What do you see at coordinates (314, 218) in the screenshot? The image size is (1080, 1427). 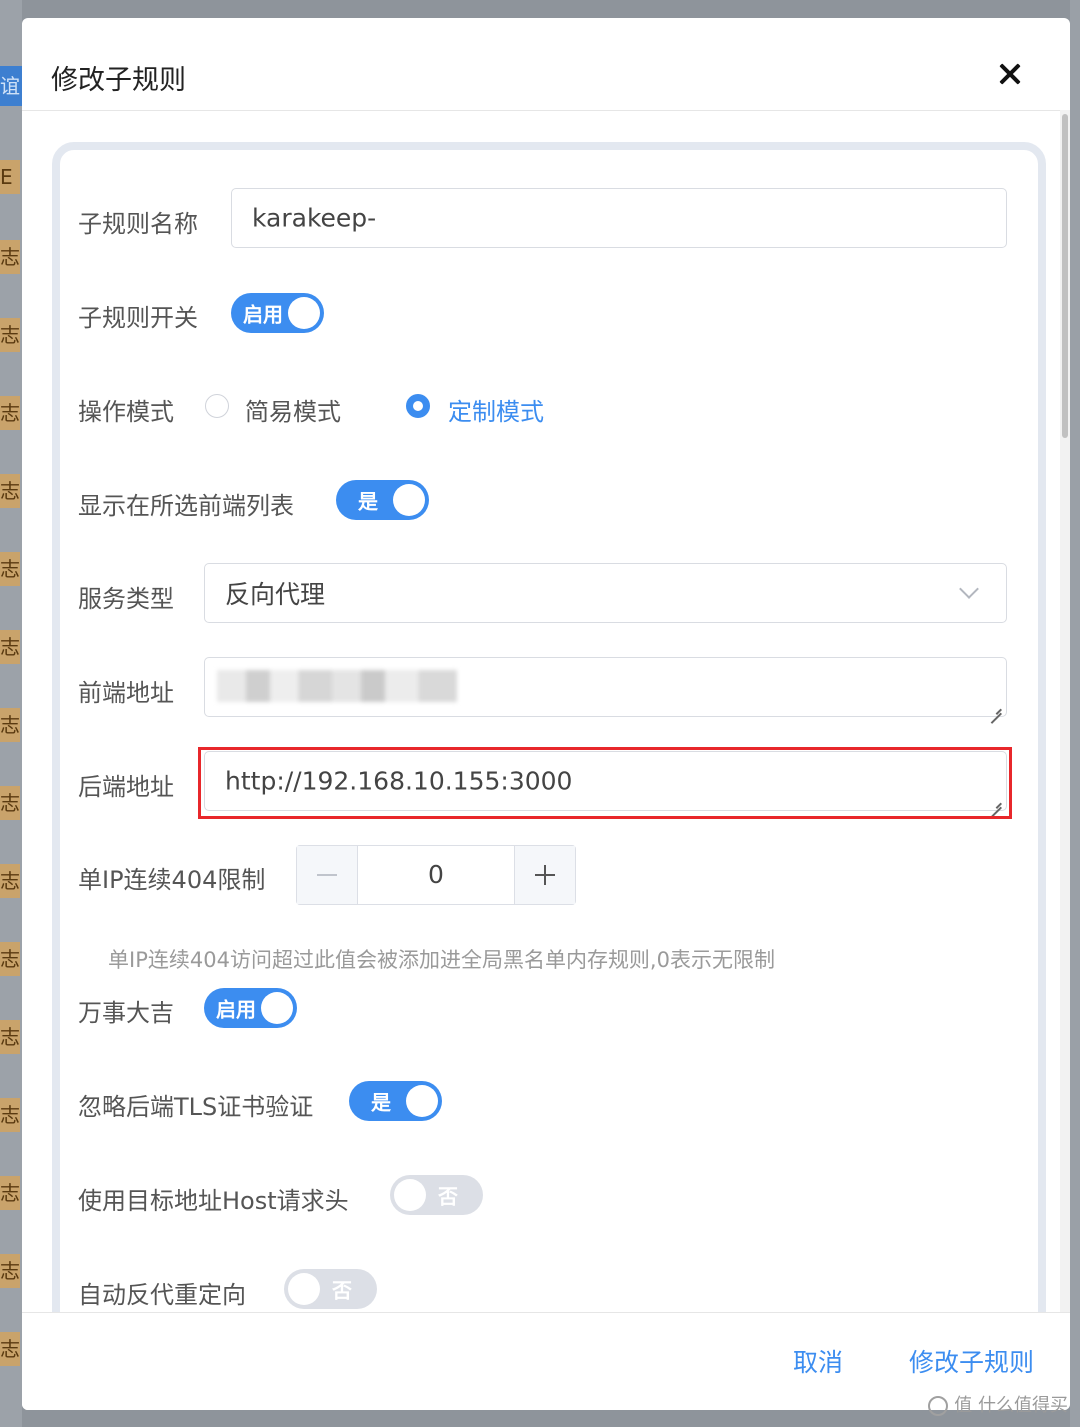 I see `rule-name-value: karakeep-` at bounding box center [314, 218].